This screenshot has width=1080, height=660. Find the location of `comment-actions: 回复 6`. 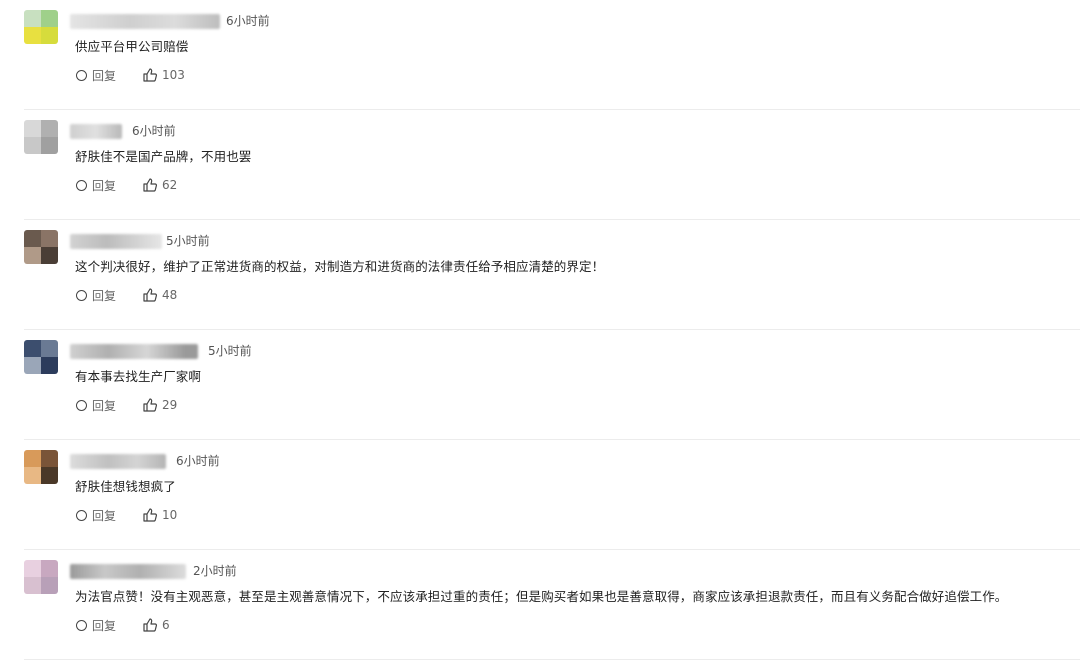

comment-actions: 回复 6 is located at coordinates (123, 625).